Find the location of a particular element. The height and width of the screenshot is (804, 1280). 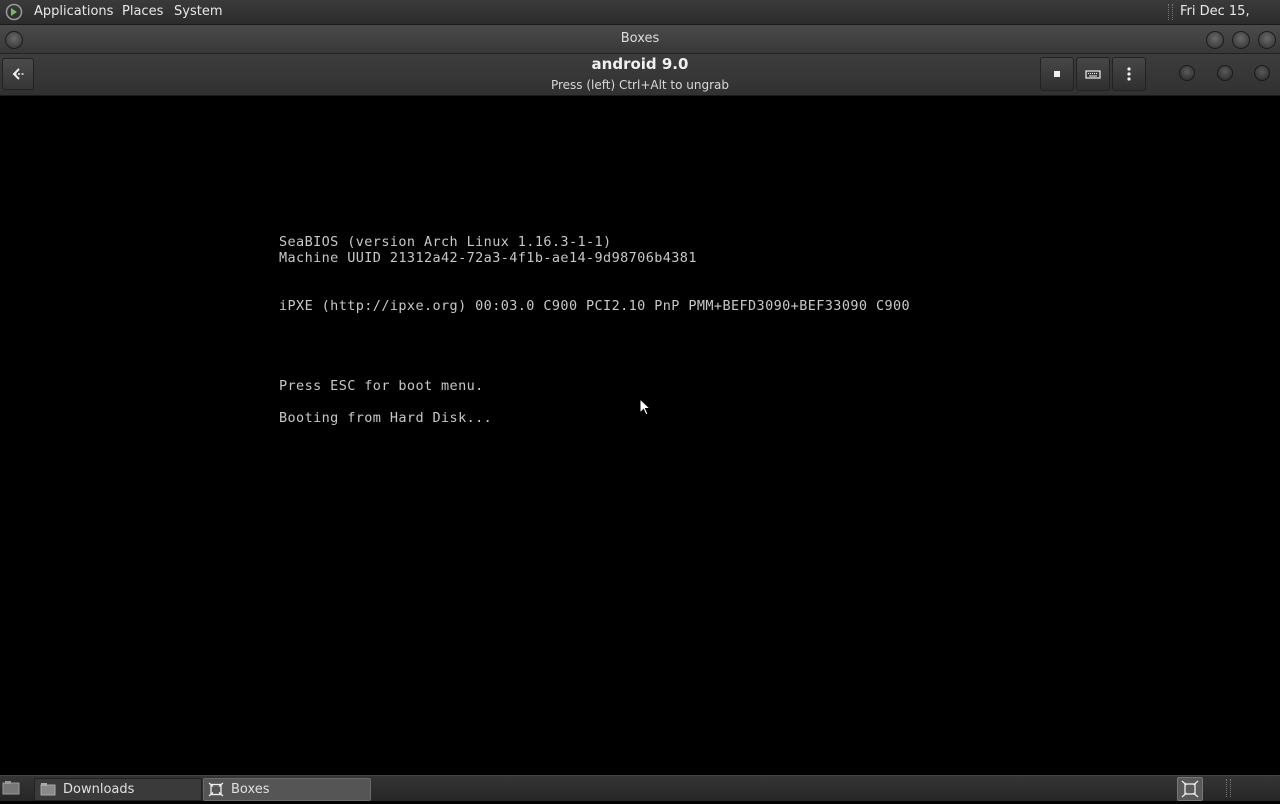

taskbar-item-downloads: Downloads is located at coordinates (118, 789).